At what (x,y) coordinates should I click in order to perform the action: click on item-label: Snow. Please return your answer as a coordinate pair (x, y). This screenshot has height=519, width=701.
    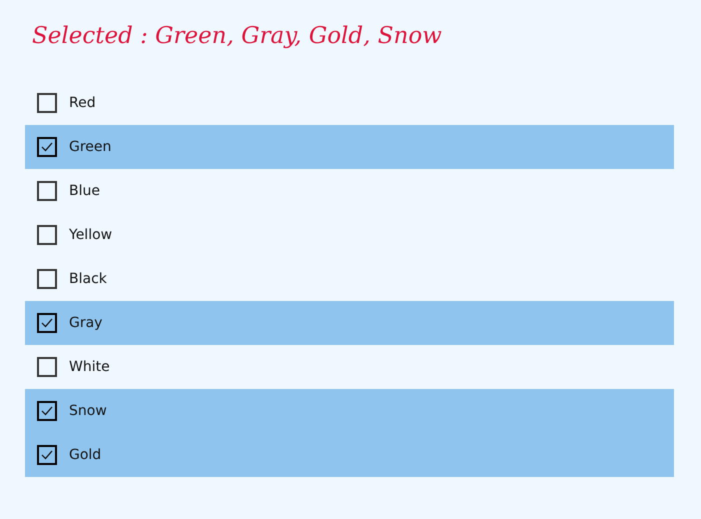
    Looking at the image, I should click on (88, 411).